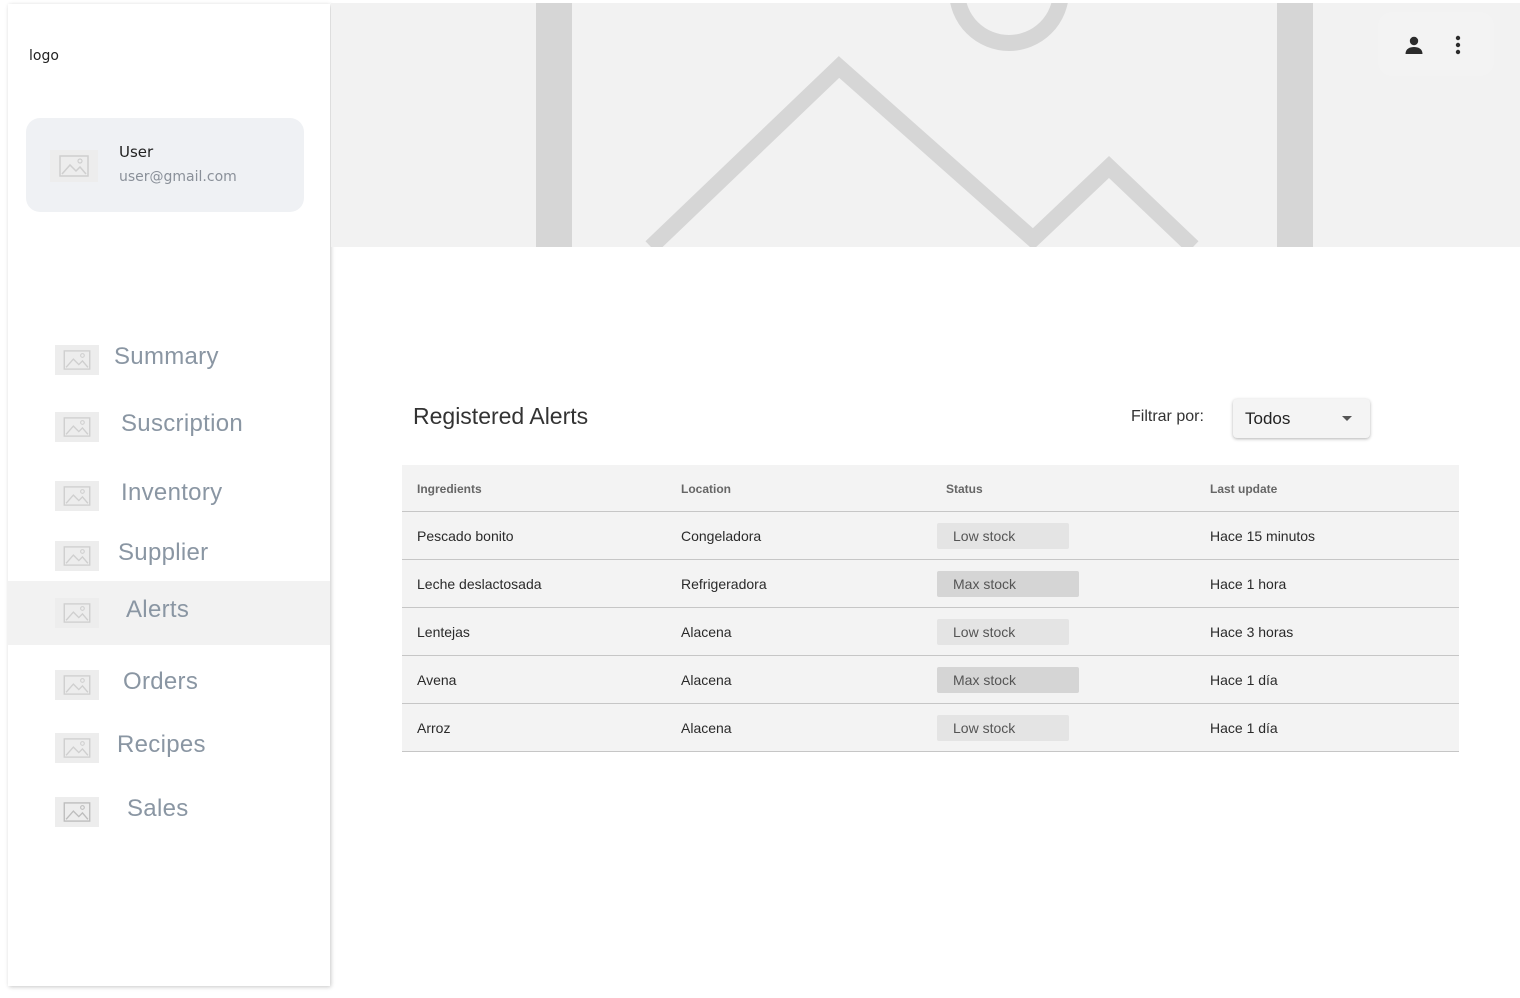 The width and height of the screenshot is (1520, 998). What do you see at coordinates (1167, 416) in the screenshot?
I see `filter-label: Filtrar por:` at bounding box center [1167, 416].